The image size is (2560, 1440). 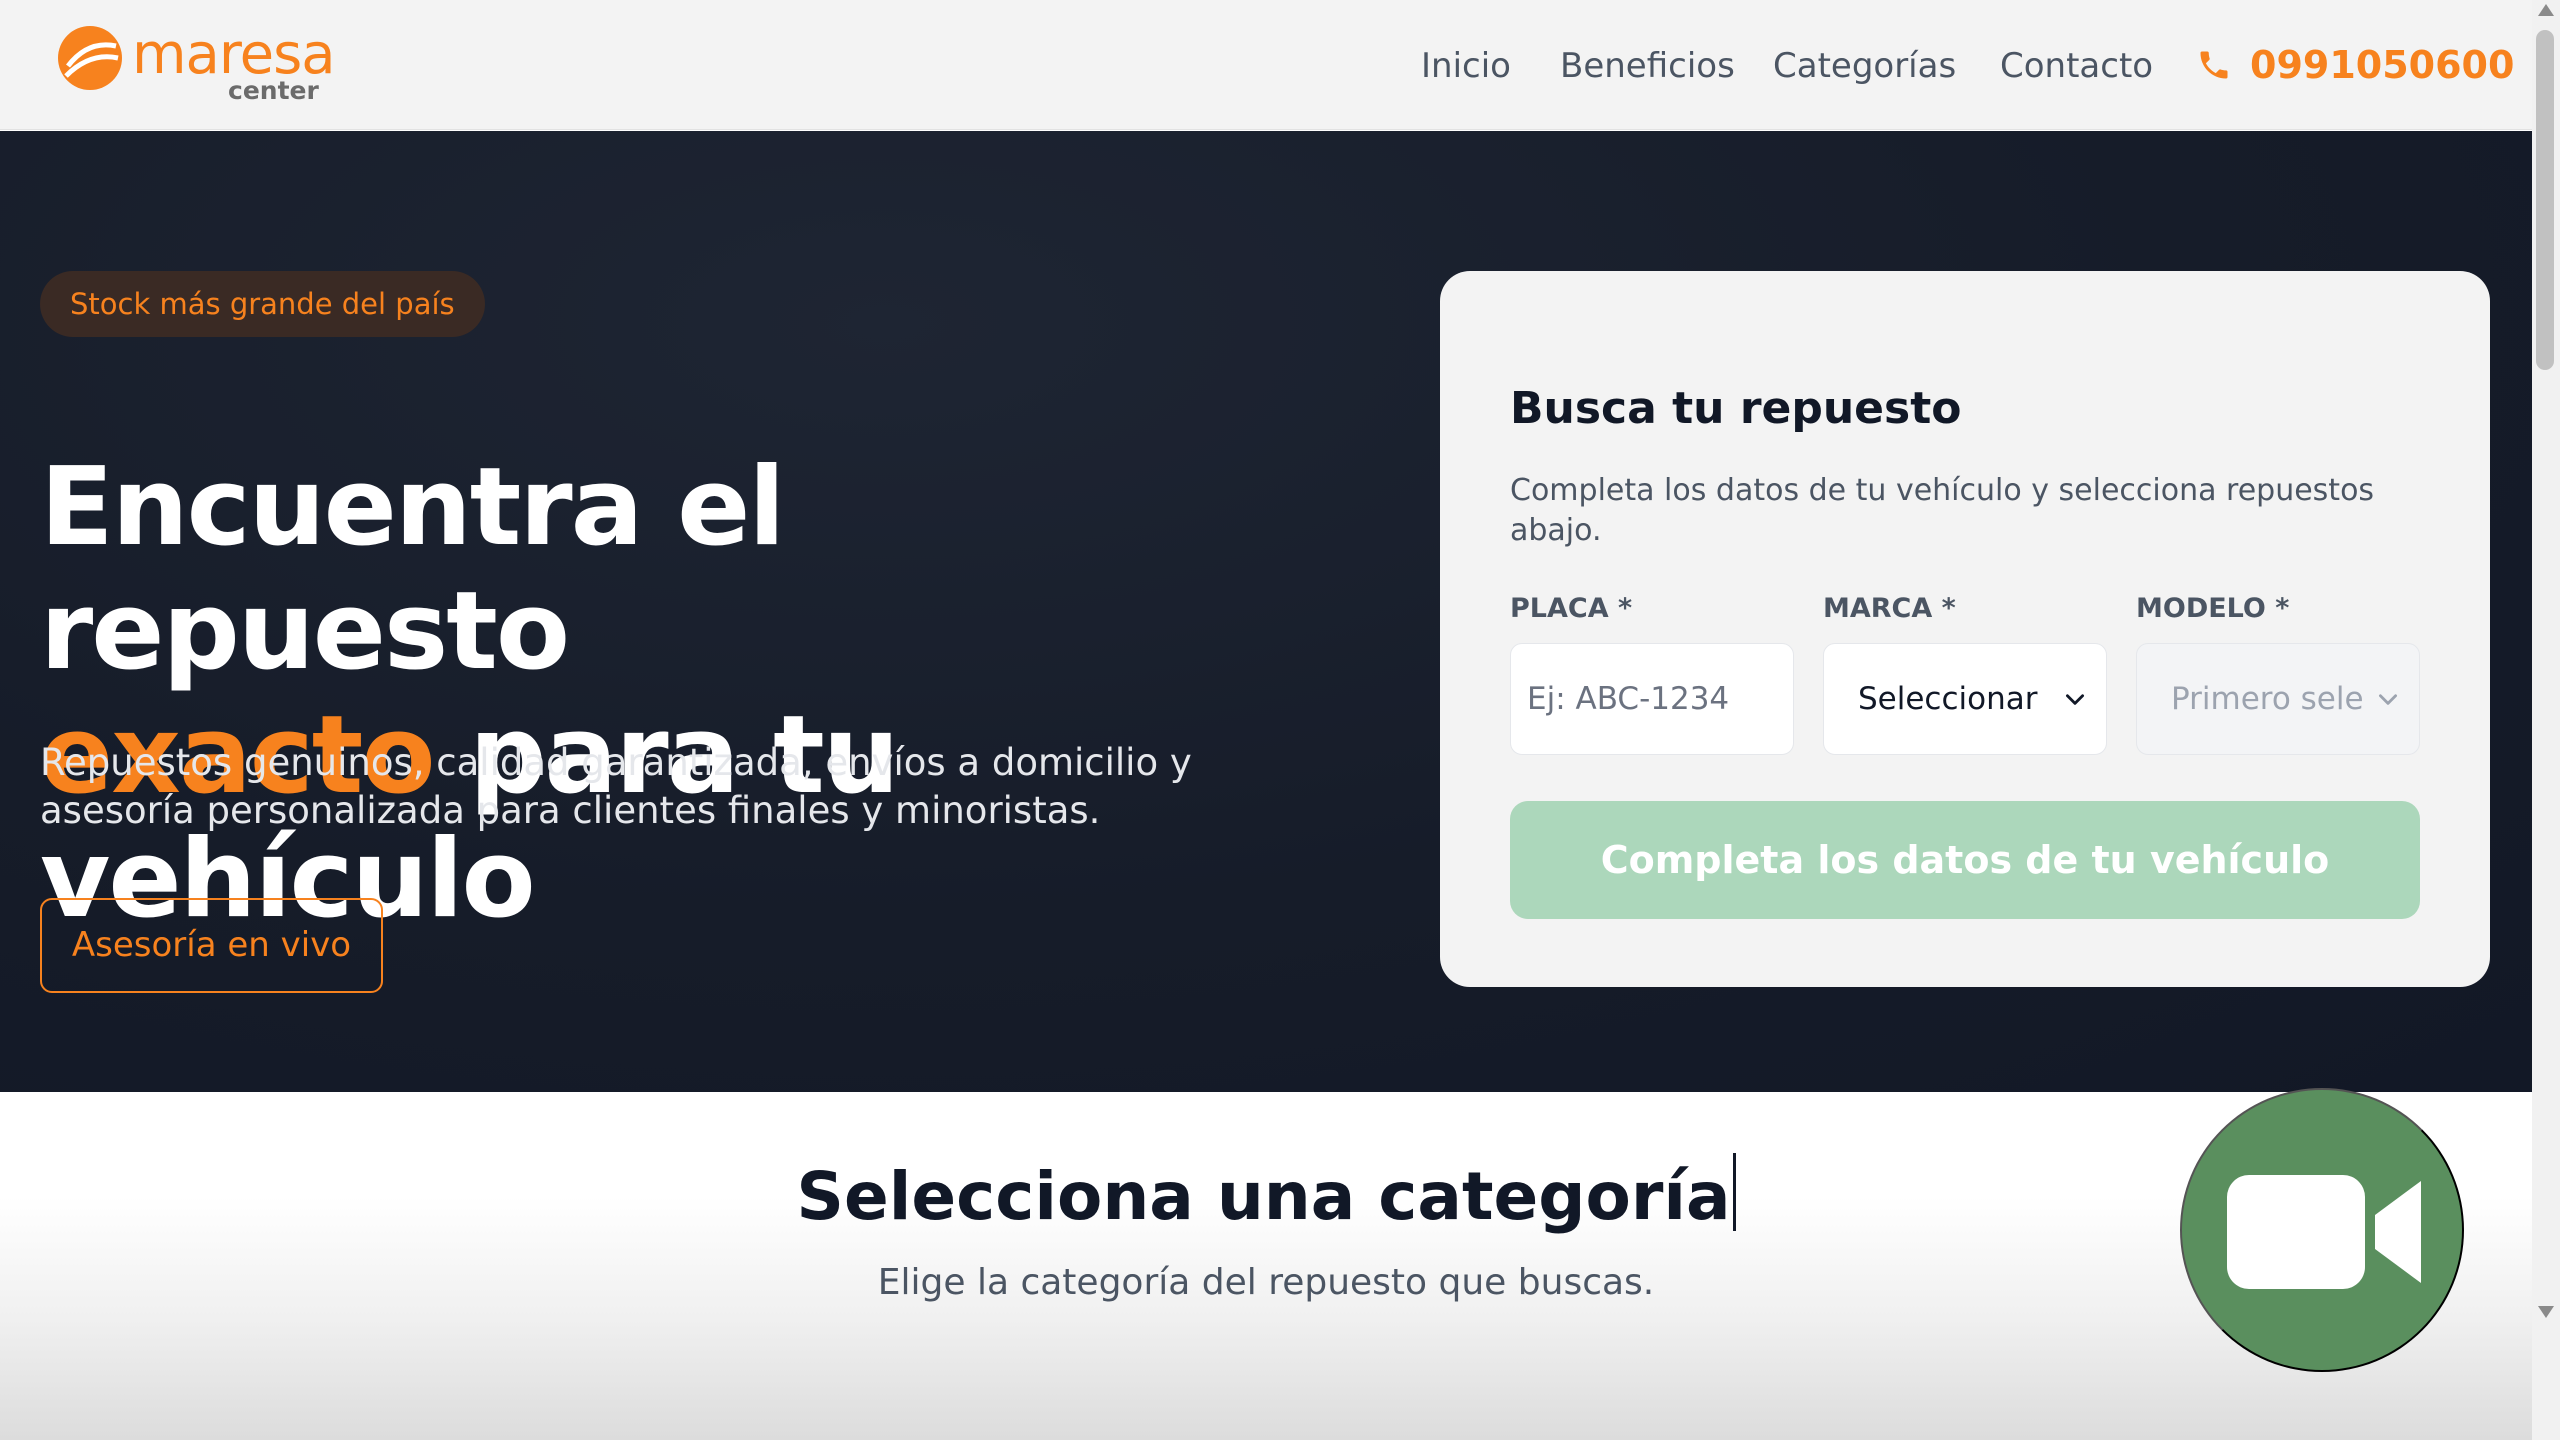 I want to click on search-card-title: Busca tu repuesto, so click(x=1736, y=408).